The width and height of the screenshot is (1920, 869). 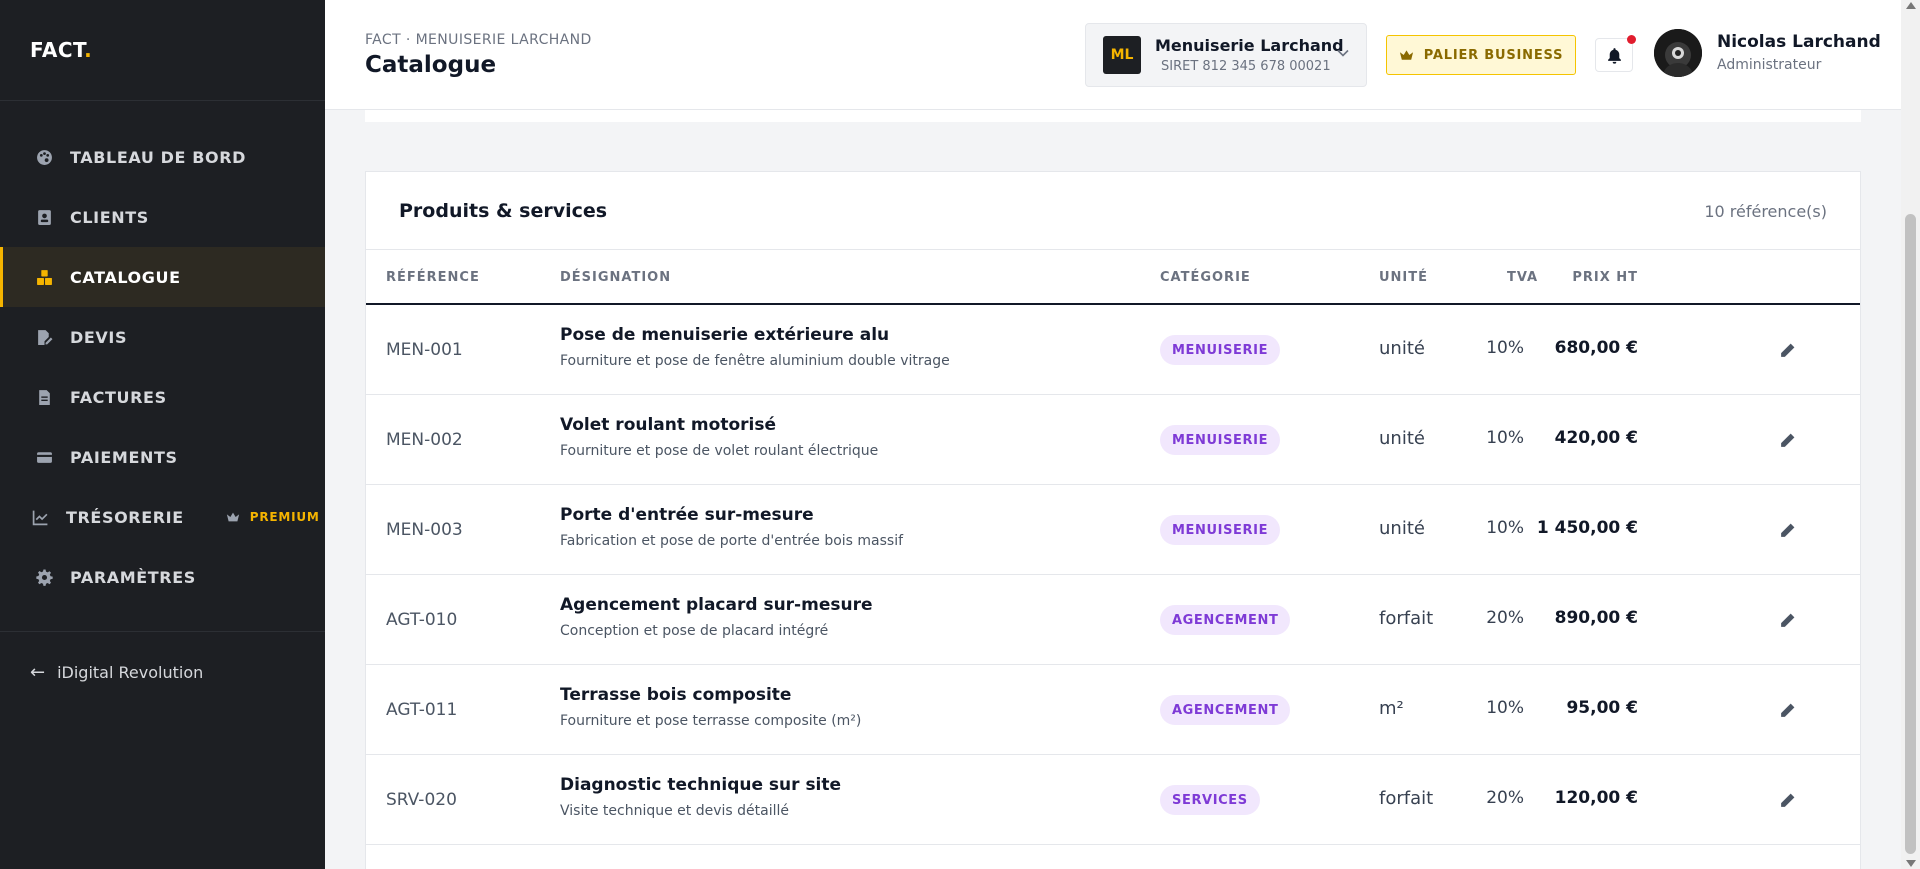 I want to click on tier-label: PALIER BUSINESS, so click(x=1493, y=55).